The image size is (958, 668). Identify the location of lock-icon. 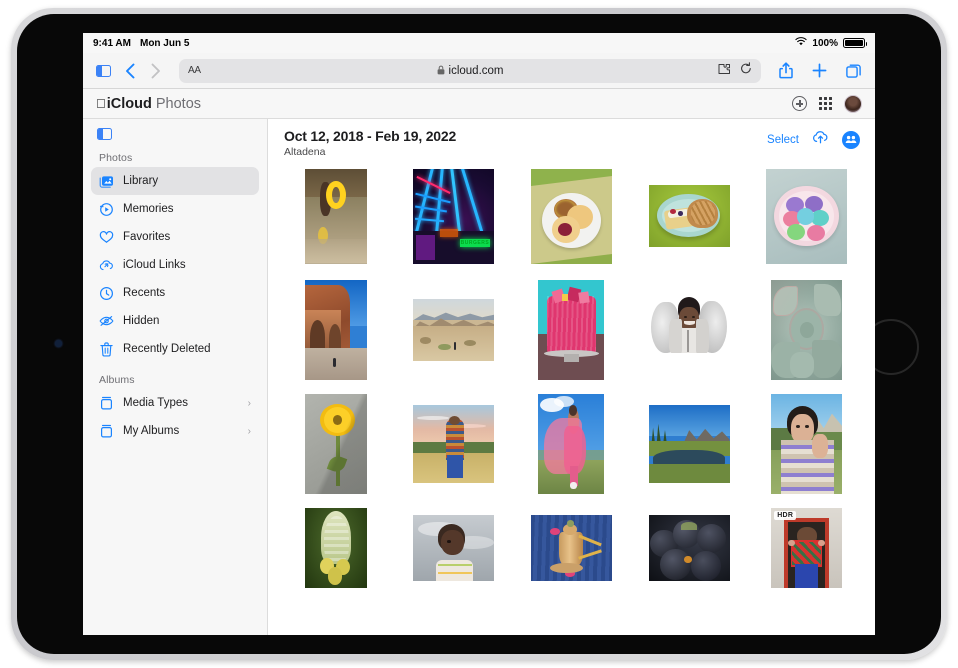
(441, 71).